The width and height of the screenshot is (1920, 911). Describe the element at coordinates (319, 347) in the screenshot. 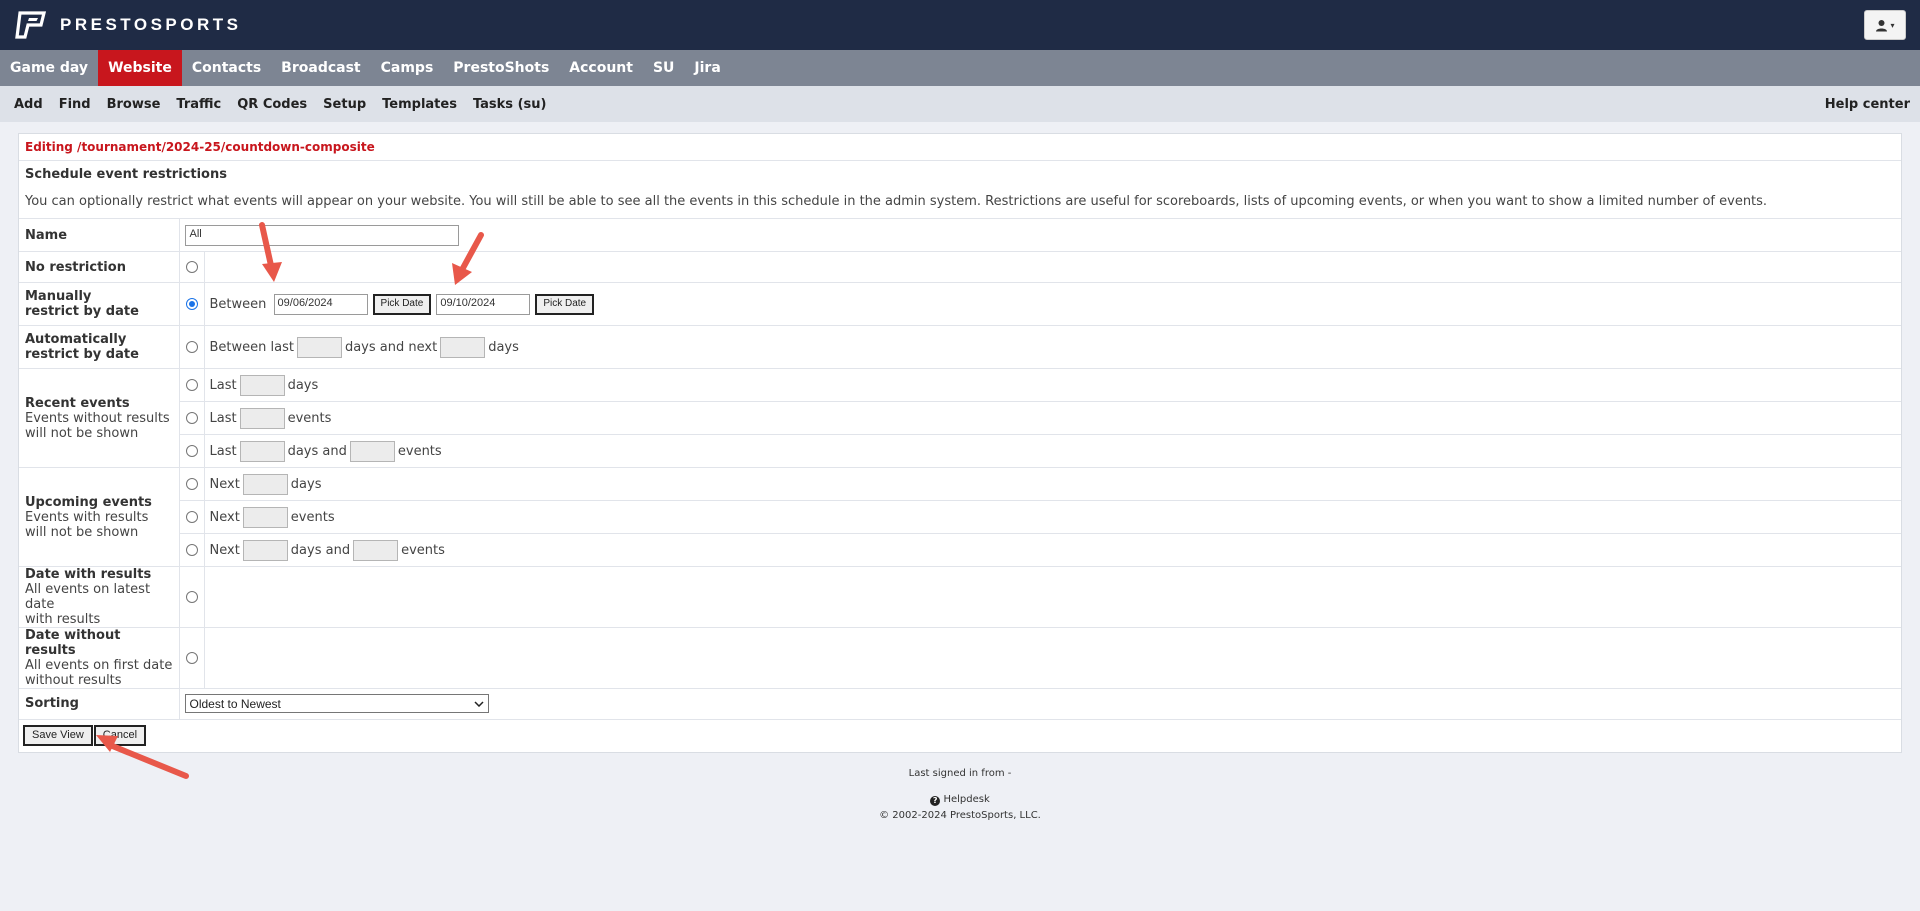

I see `auto-last-days-input` at that location.